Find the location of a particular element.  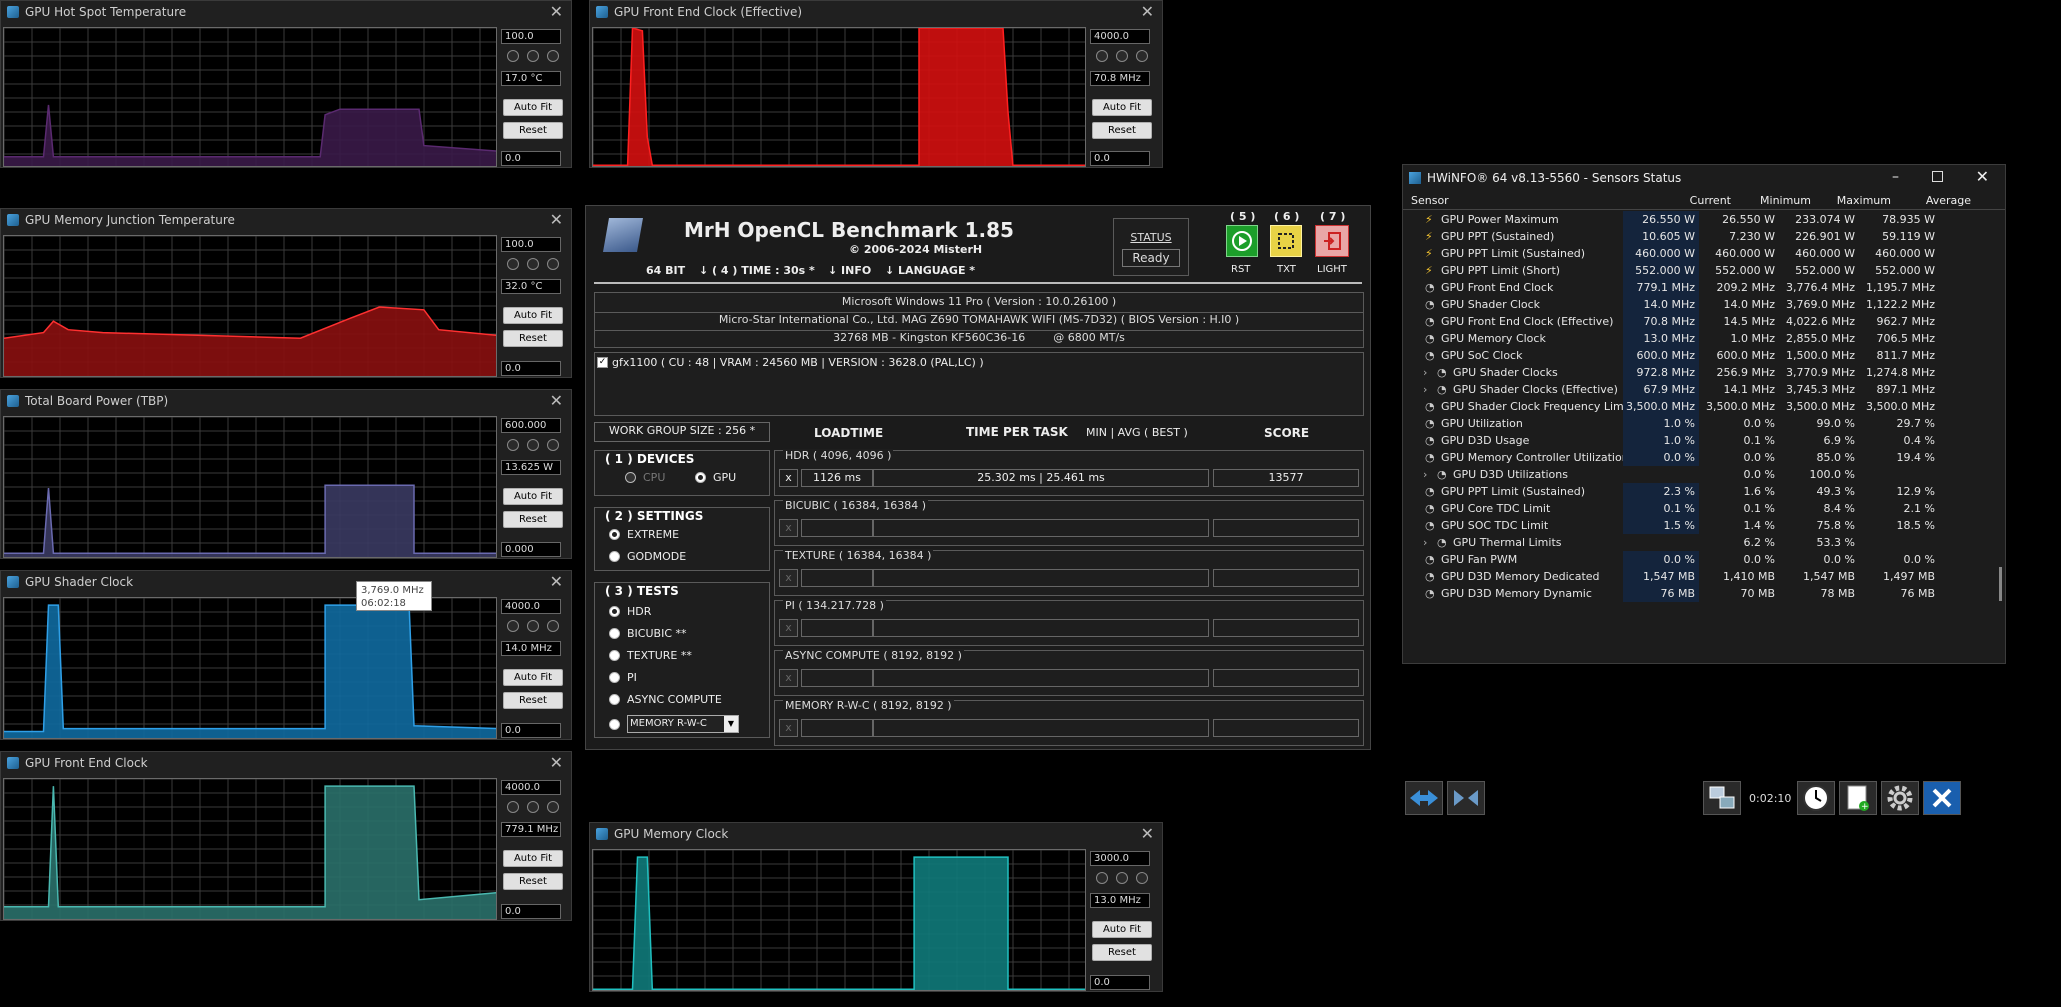

test-hdr-option: HDR is located at coordinates (630, 611).